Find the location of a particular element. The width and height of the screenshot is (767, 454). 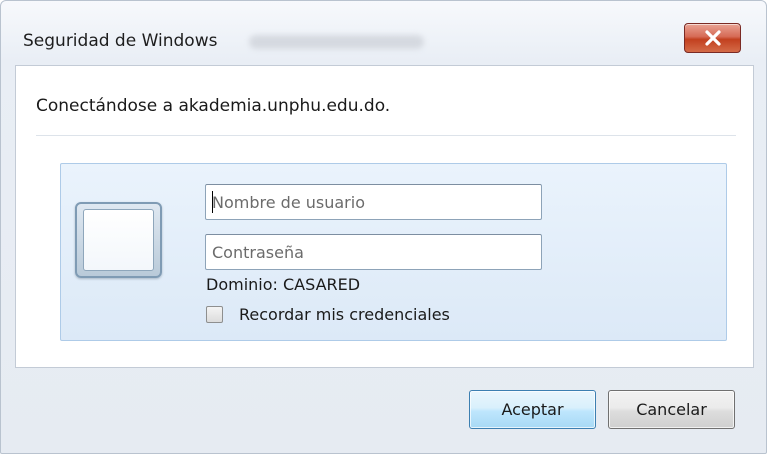

close-icon is located at coordinates (713, 38).